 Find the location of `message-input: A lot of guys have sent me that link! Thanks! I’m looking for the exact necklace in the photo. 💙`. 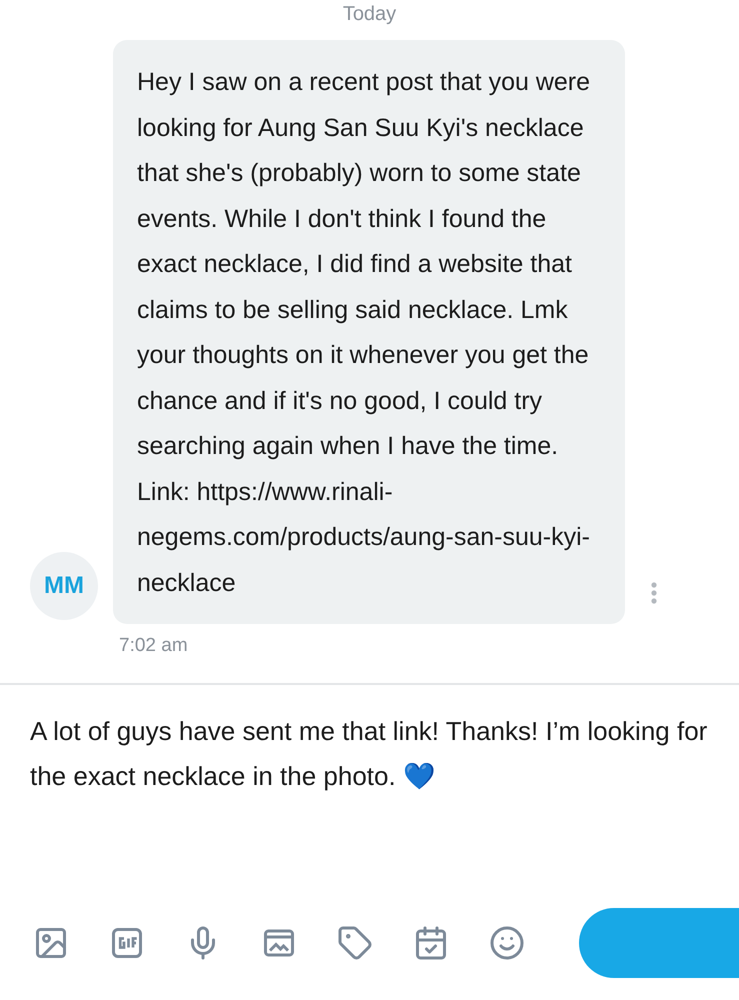

message-input: A lot of guys have sent me that link! Thanks! I’m looking for the exact necklace in the photo. 💙 is located at coordinates (369, 749).